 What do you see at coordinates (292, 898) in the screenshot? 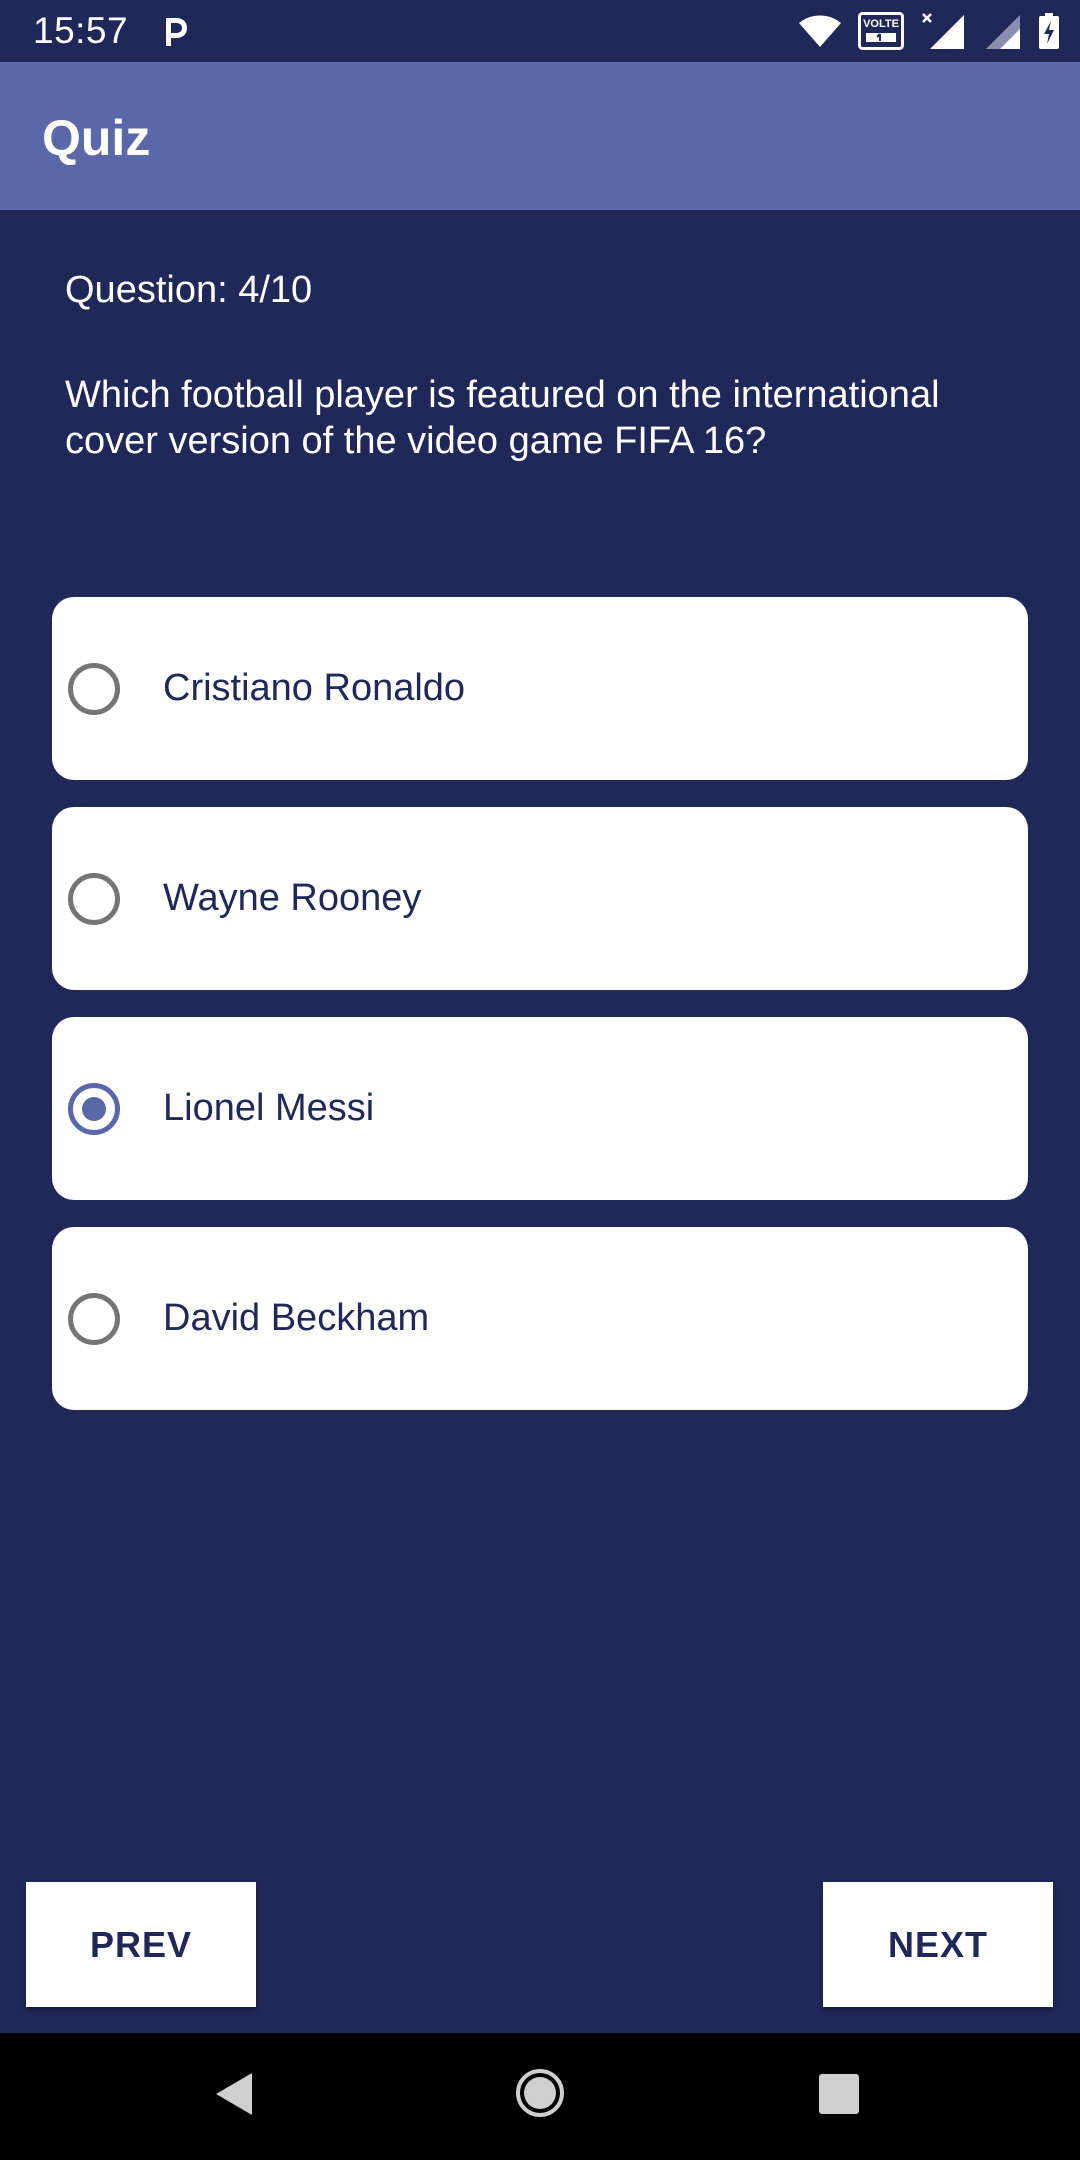
I see `answer-label: Wayne Rooney` at bounding box center [292, 898].